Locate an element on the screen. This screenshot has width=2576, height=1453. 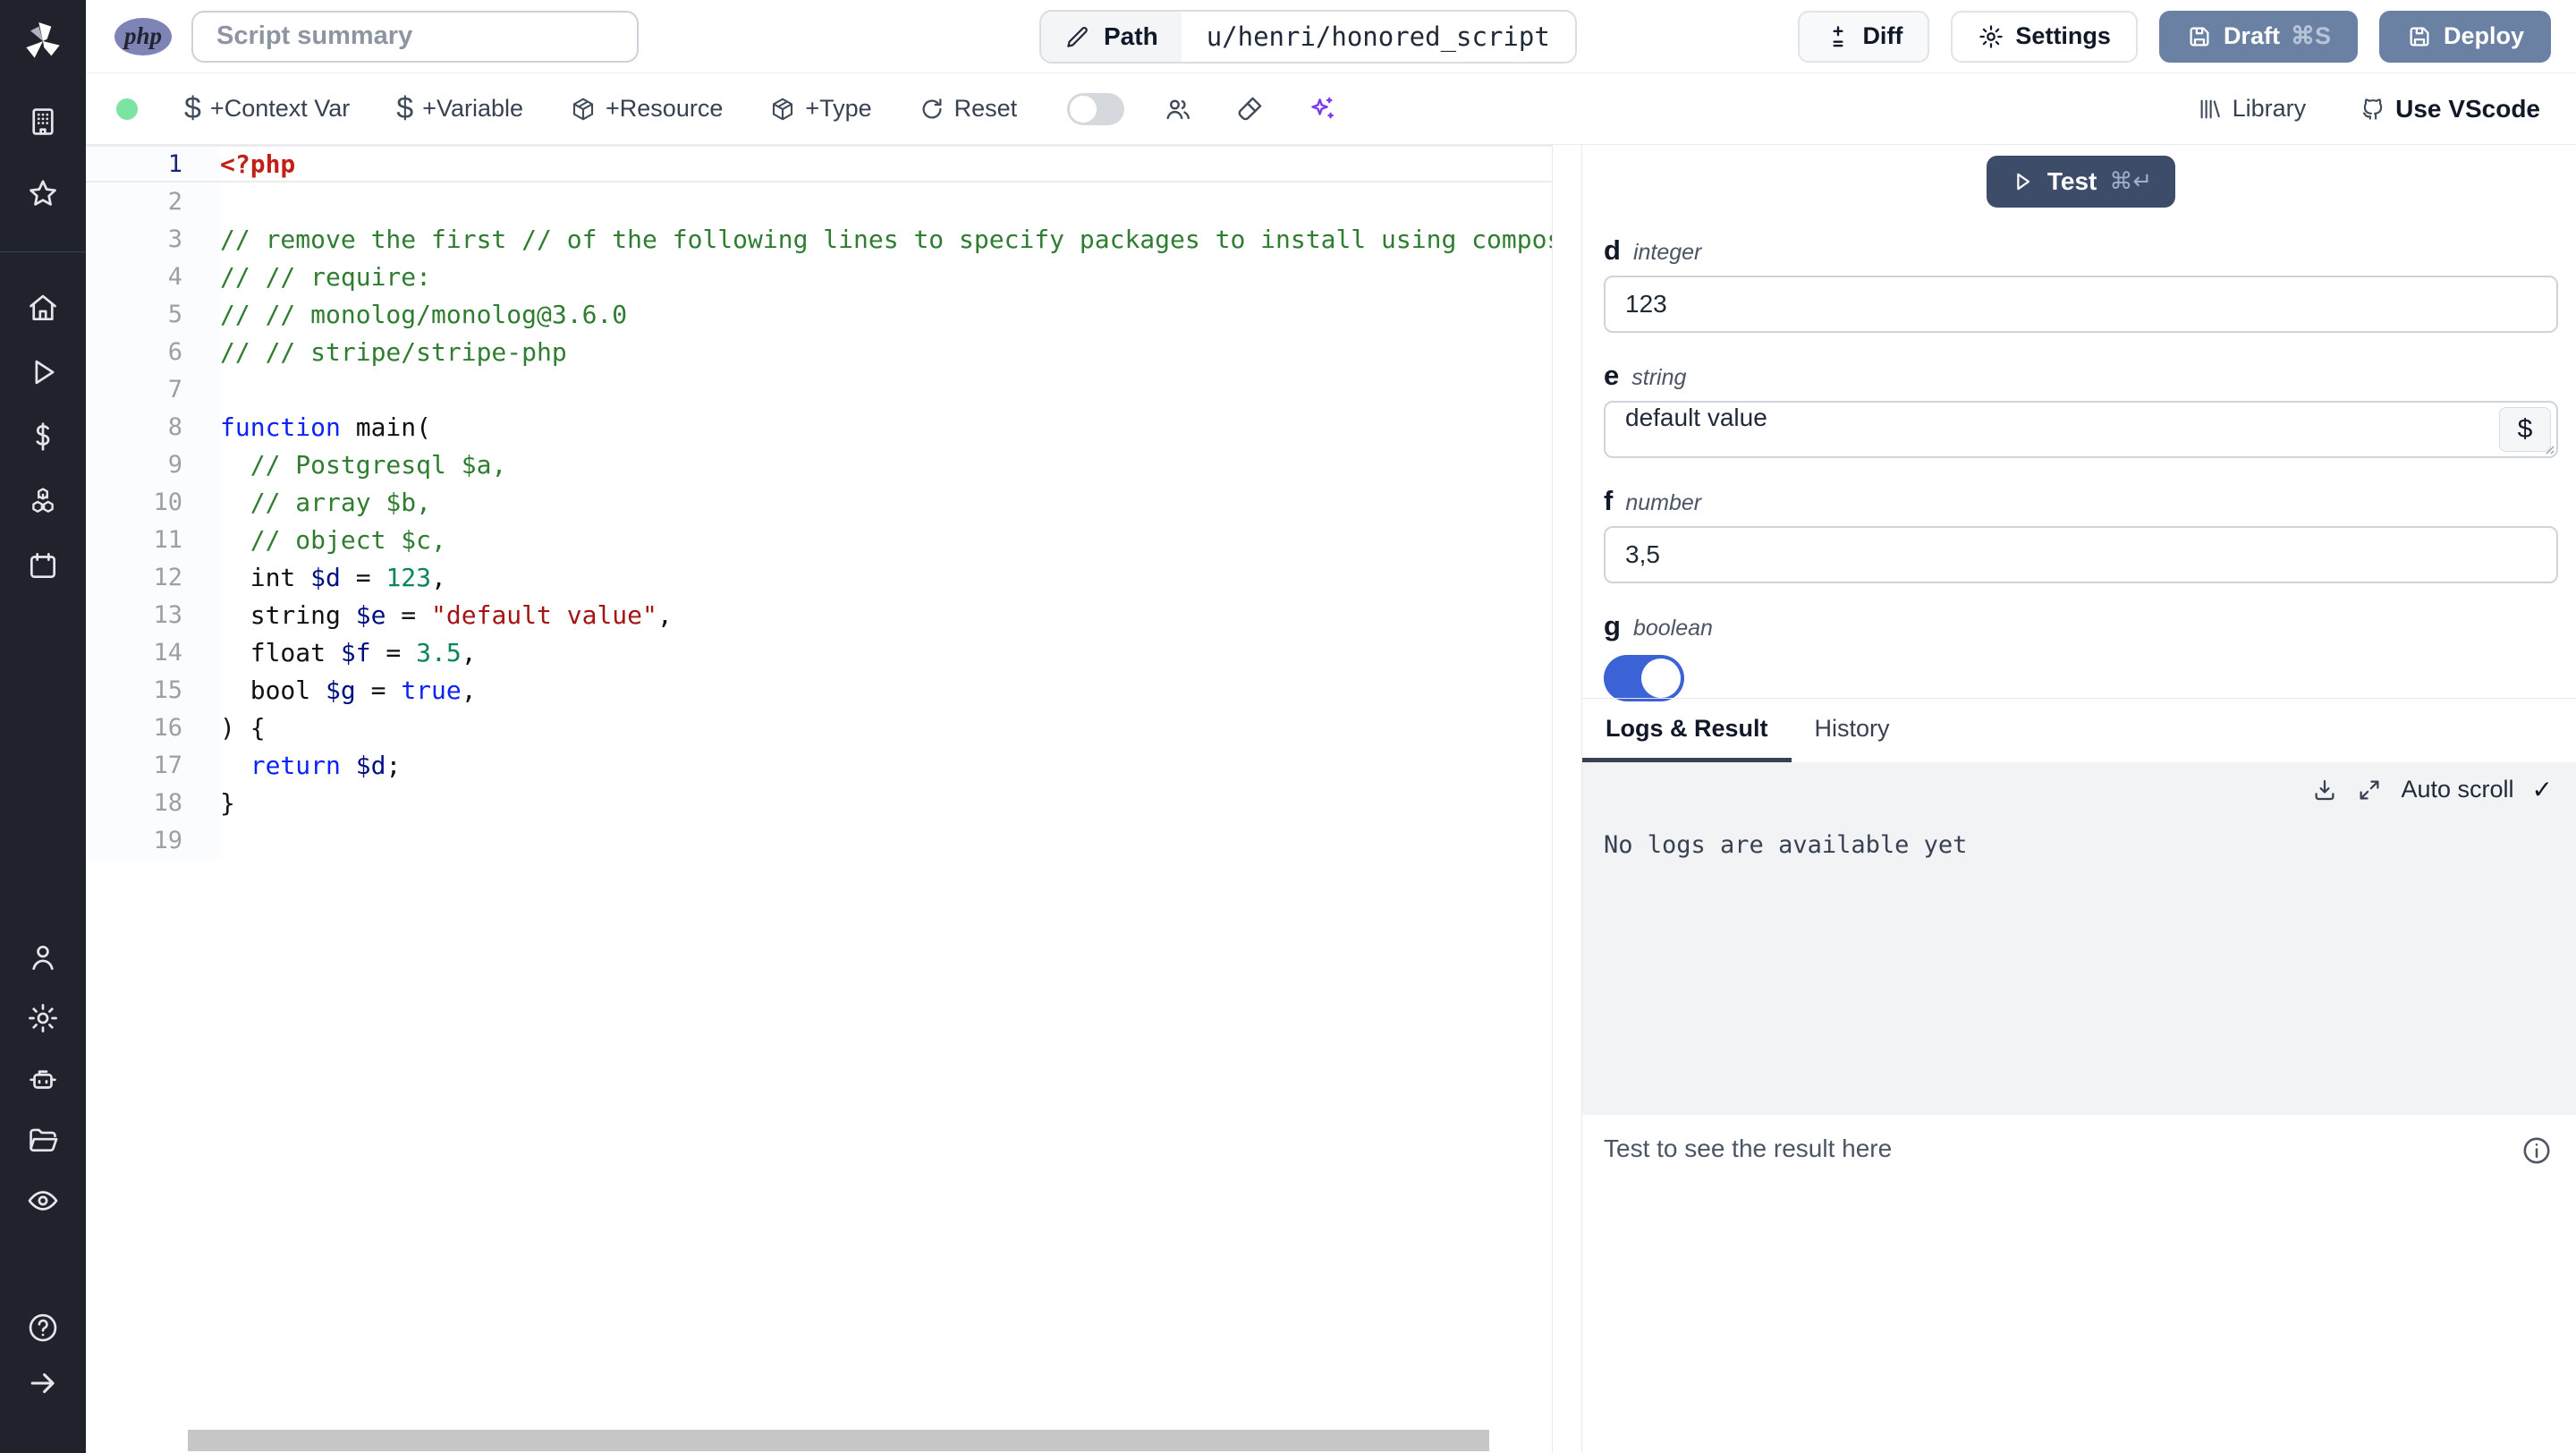
code-line: 18} is located at coordinates (819, 802).